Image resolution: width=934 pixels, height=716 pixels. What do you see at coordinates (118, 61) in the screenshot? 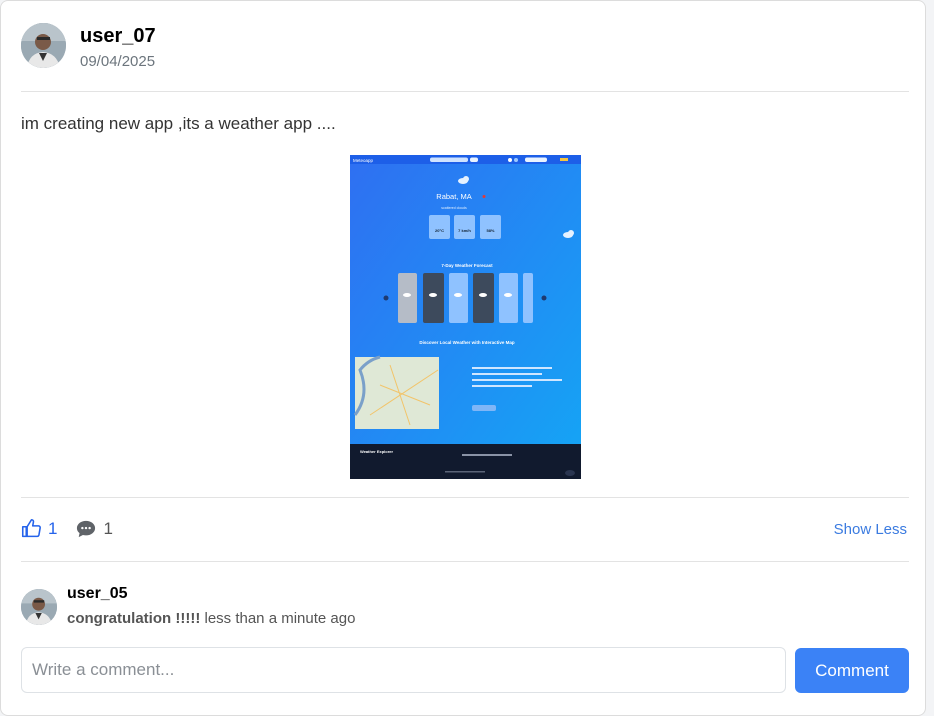
I see `post-date: 09/04/2025` at bounding box center [118, 61].